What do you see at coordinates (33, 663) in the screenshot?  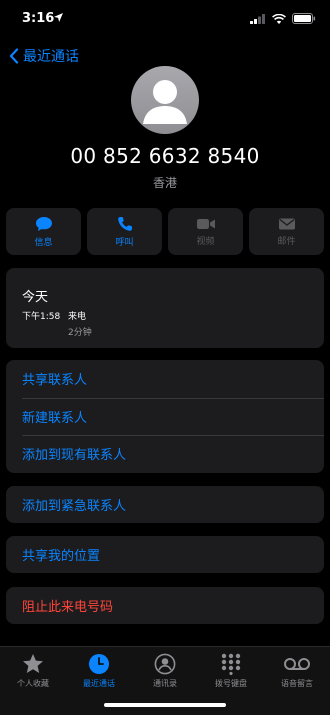 I see `star-icon` at bounding box center [33, 663].